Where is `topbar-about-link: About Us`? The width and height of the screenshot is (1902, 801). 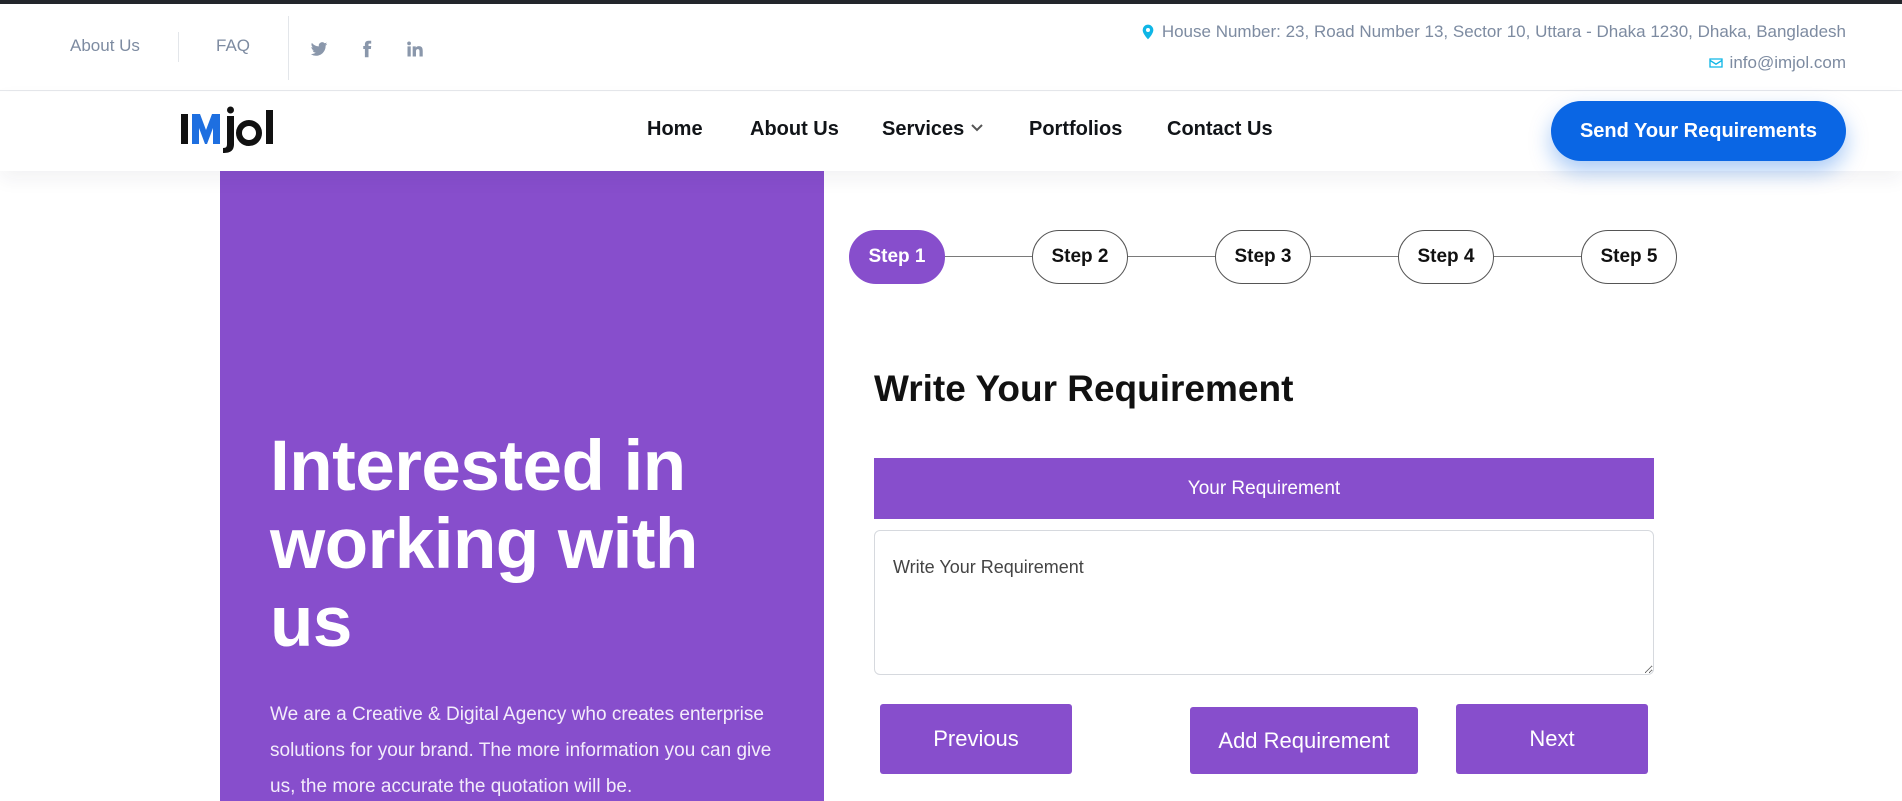
topbar-about-link: About Us is located at coordinates (105, 46).